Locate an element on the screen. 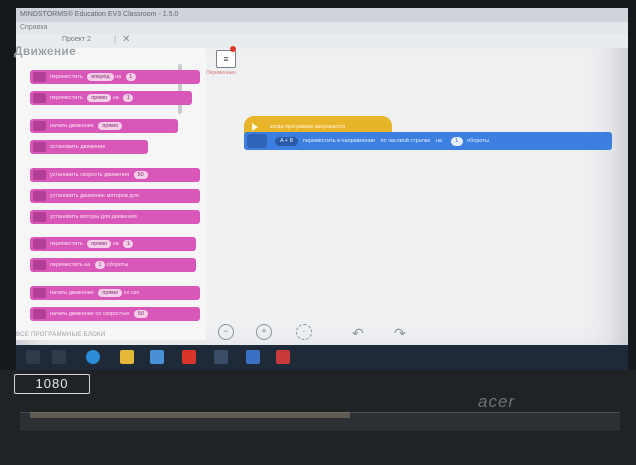 This screenshot has width=636, height=465. direction-dropdown: по часовой стрелке is located at coordinates (406, 141).